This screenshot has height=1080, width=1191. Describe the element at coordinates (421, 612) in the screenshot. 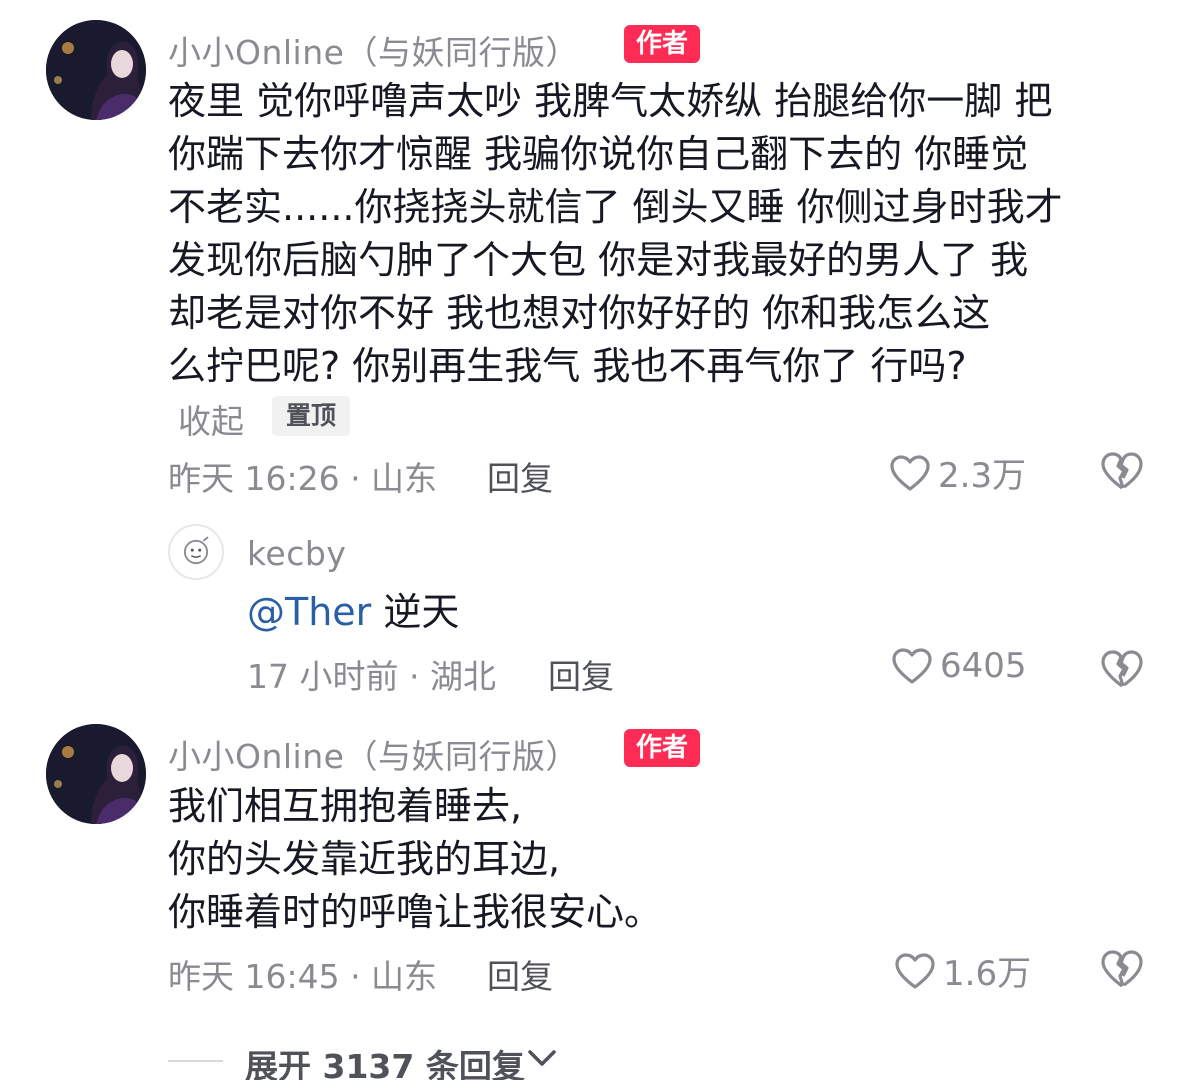

I see `comment-text-line: 逆天` at that location.